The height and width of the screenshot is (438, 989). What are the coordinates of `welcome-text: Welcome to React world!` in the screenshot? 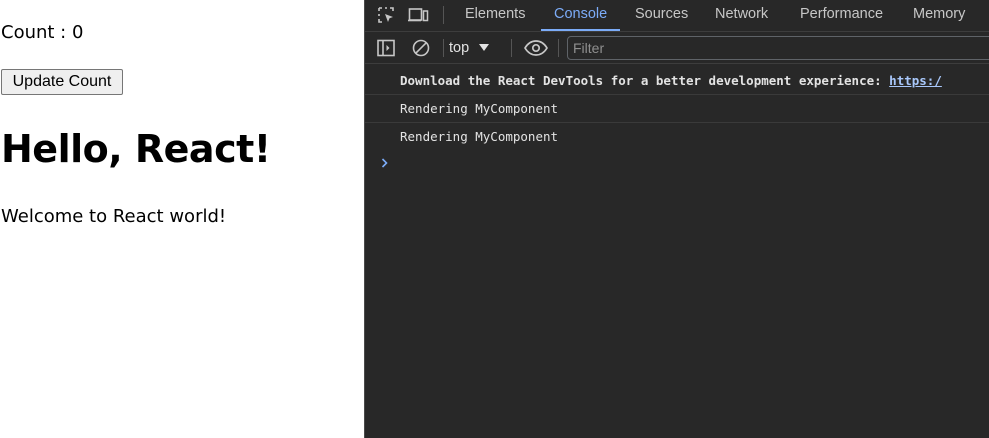 It's located at (114, 216).